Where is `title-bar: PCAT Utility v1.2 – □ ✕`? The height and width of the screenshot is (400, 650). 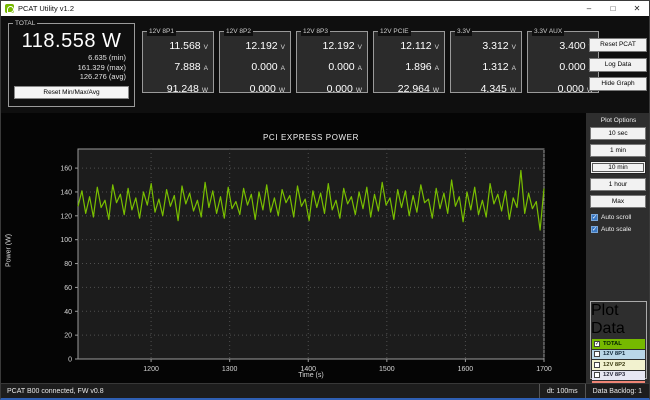
title-bar: PCAT Utility v1.2 – □ ✕ is located at coordinates (325, 8).